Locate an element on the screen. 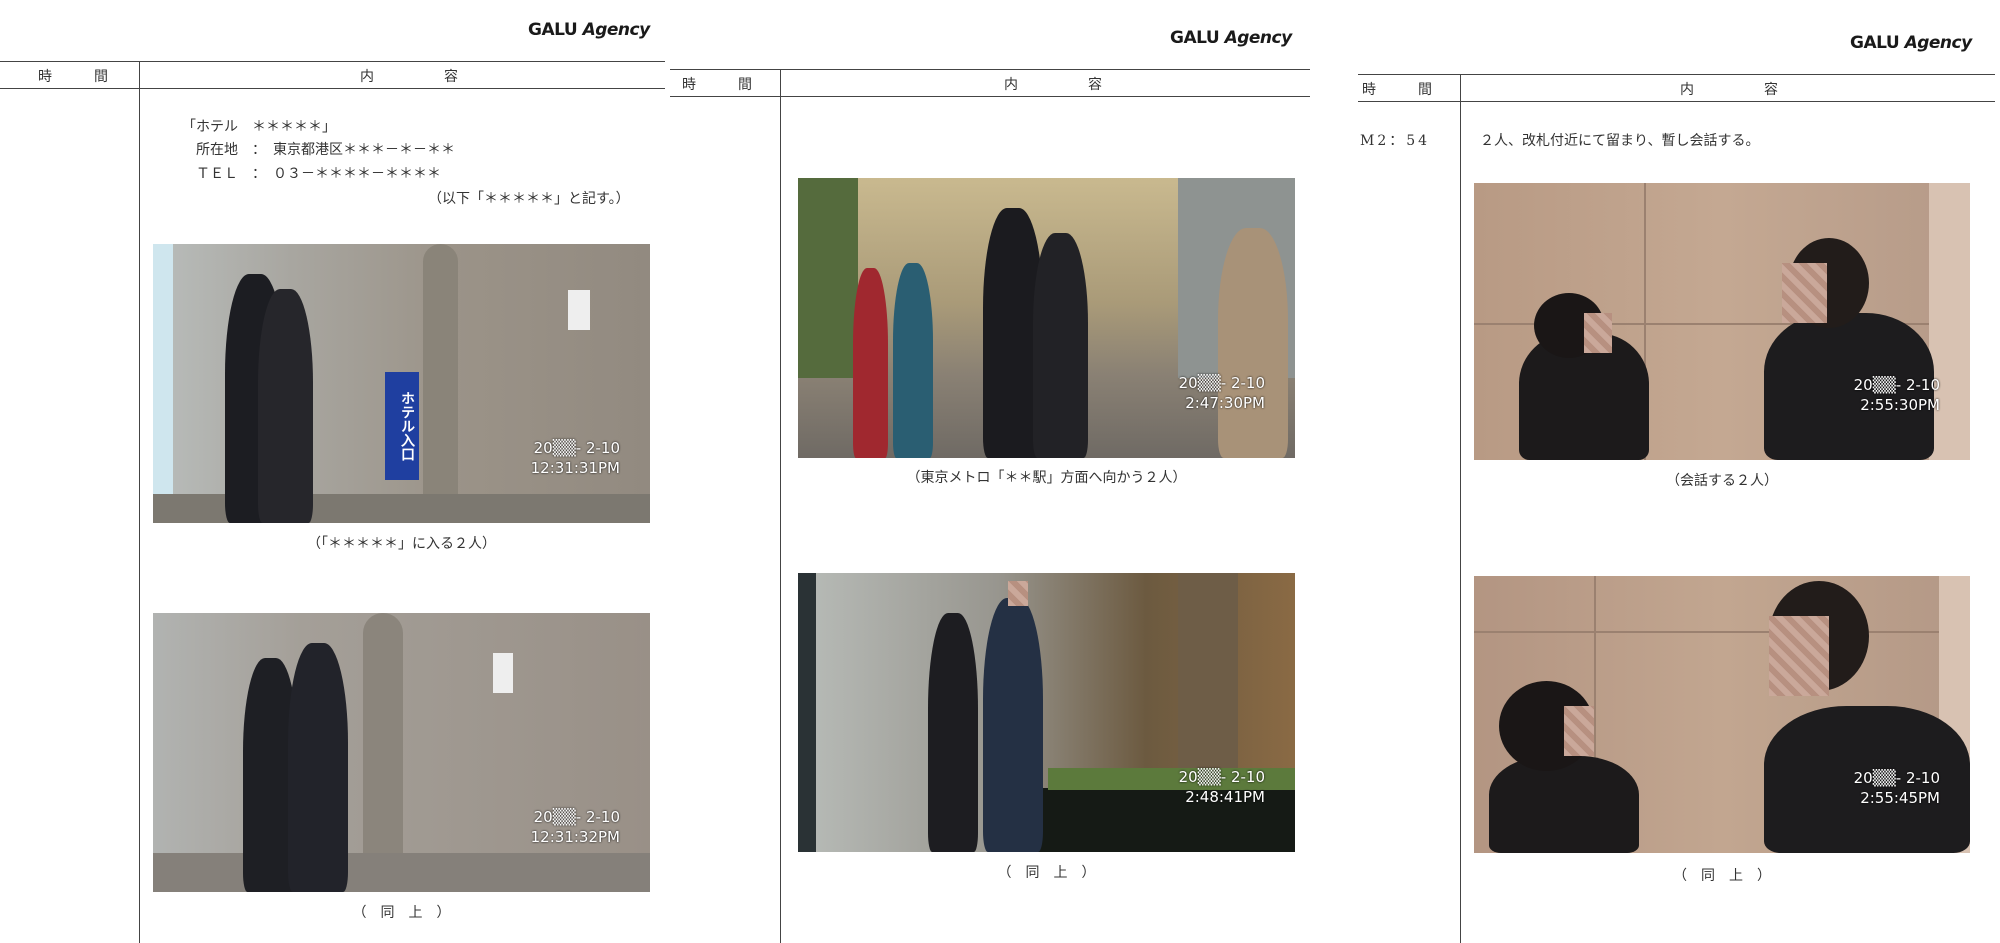  hotel-address: 所在地 ： 東京都港区＊＊＊－＊－＊＊ is located at coordinates (325, 150).